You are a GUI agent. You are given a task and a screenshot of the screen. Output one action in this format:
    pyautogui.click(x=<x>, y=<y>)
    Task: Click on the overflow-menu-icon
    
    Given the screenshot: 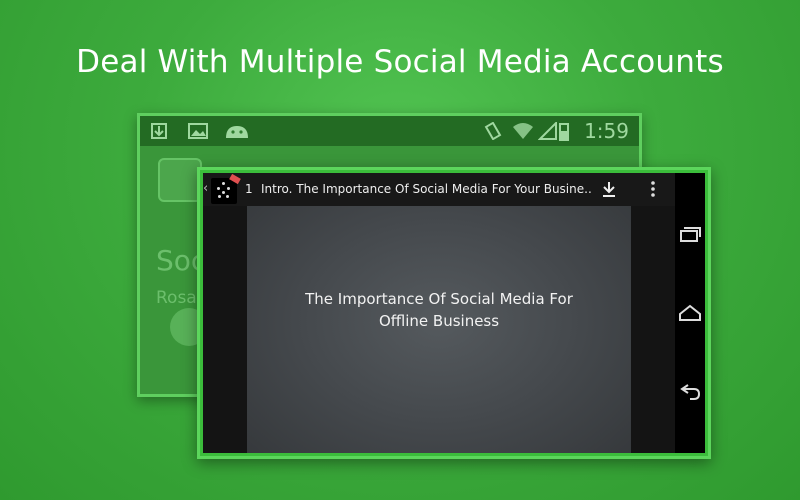 What is the action you would take?
    pyautogui.click(x=653, y=189)
    